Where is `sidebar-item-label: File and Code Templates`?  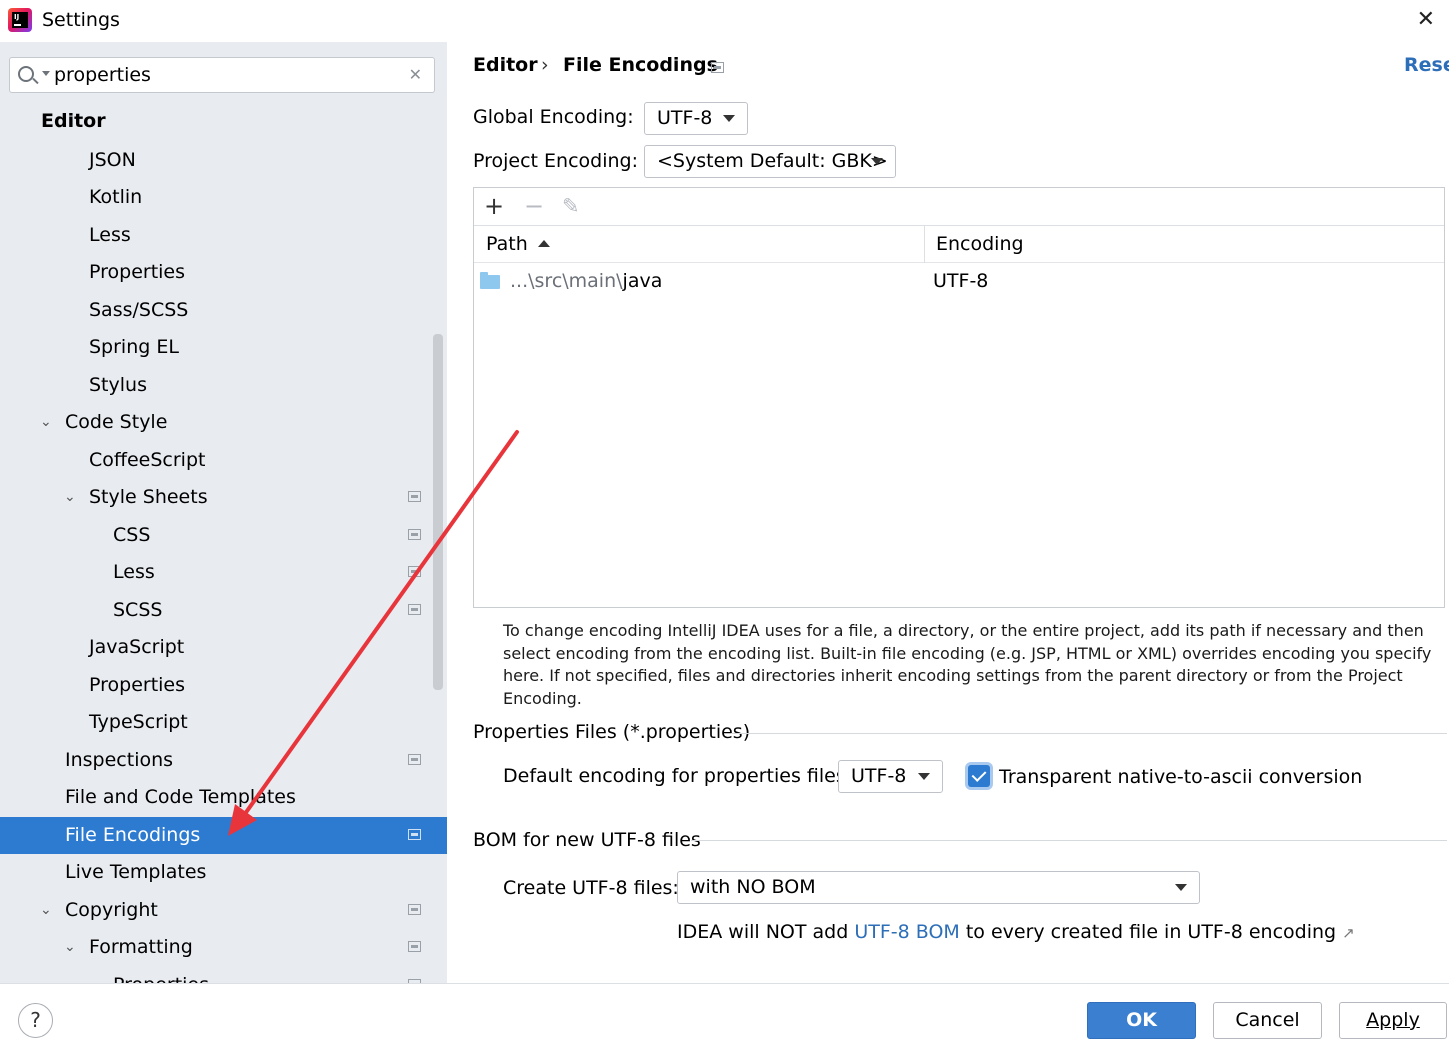
sidebar-item-label: File and Code Templates is located at coordinates (180, 797).